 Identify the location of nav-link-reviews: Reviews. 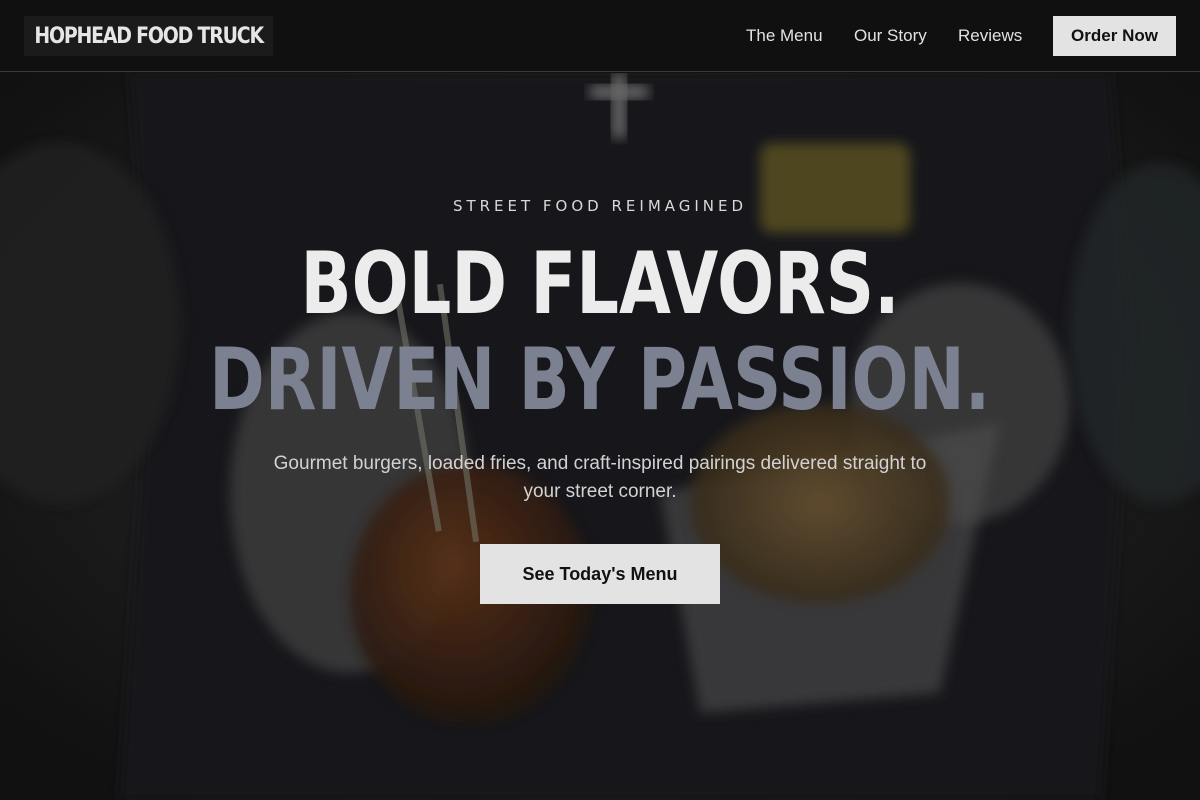
(990, 36).